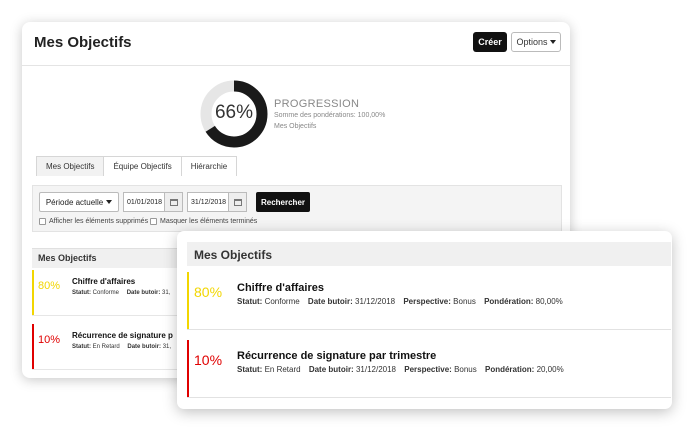  Describe the element at coordinates (153, 221) in the screenshot. I see `hide-finished-checkbox` at that location.